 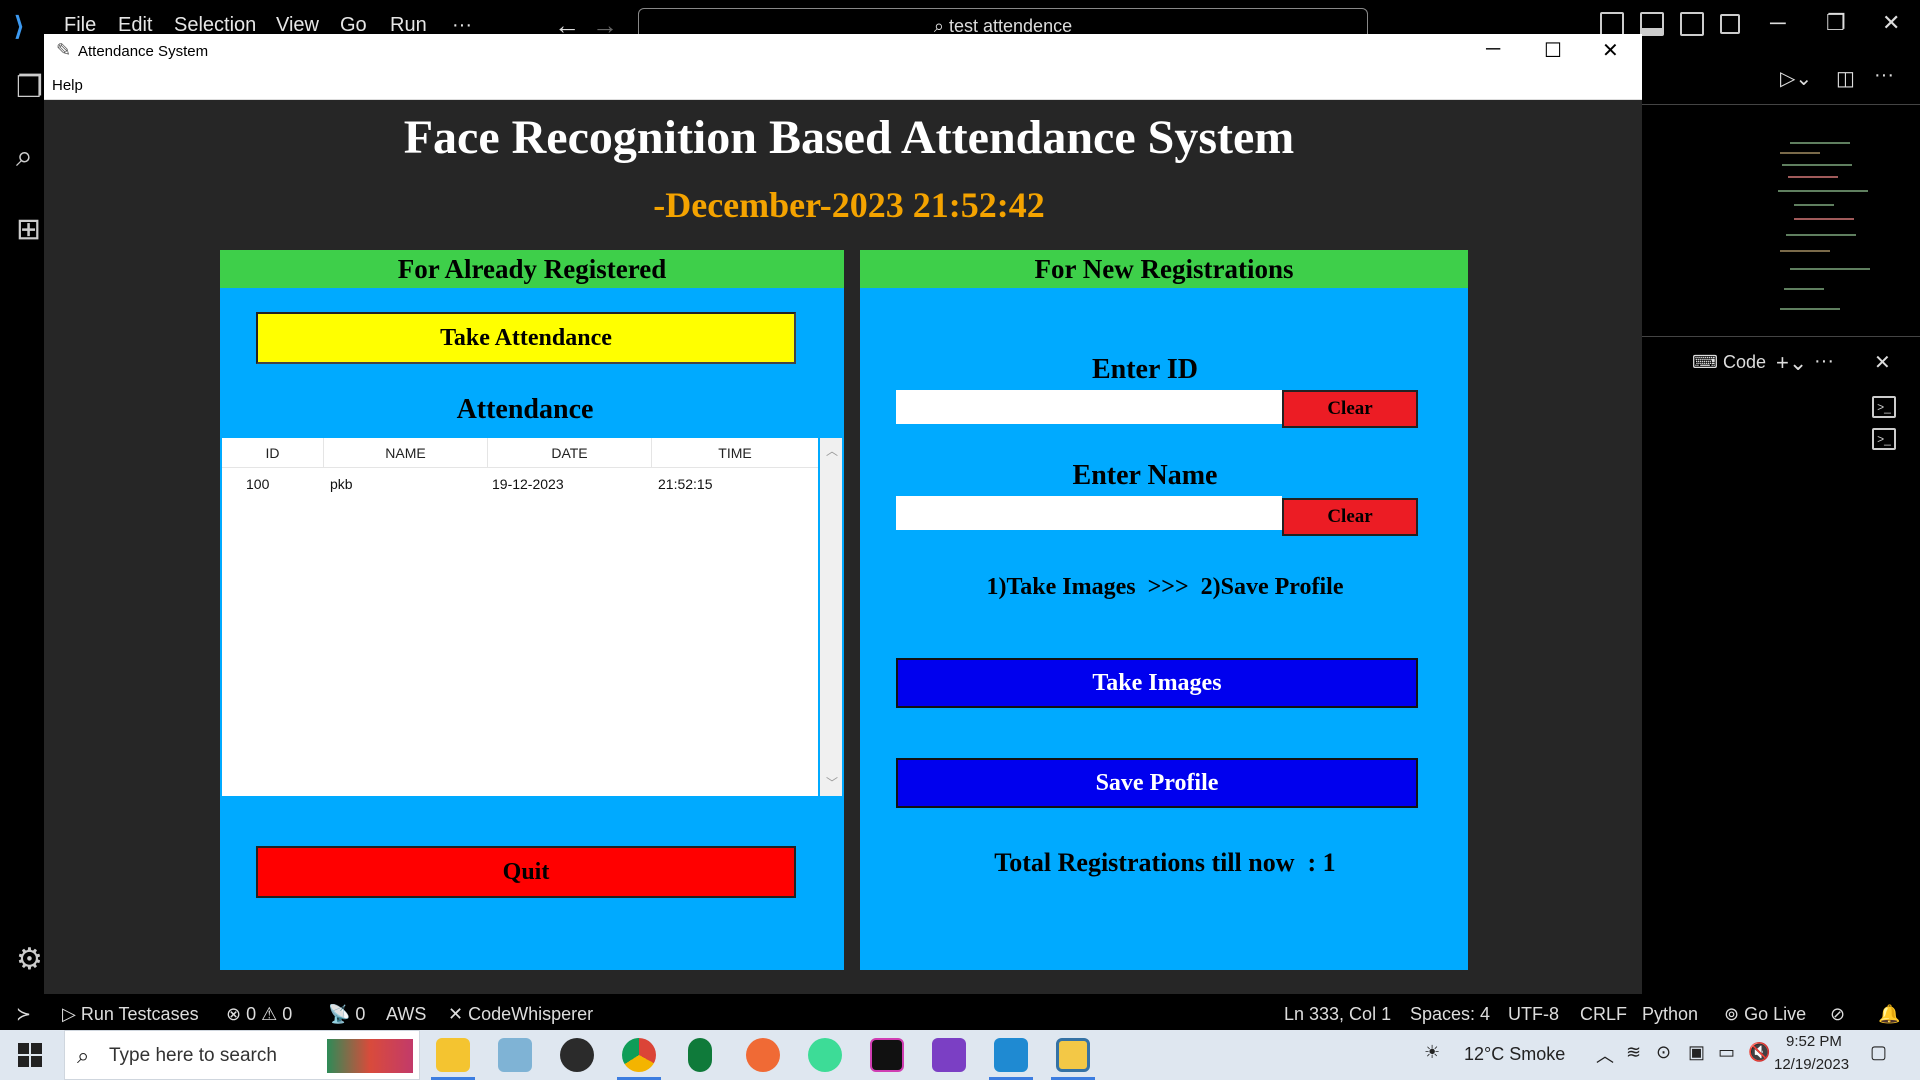 I want to click on go-live-item: ⊚ Go Live, so click(x=1765, y=1014).